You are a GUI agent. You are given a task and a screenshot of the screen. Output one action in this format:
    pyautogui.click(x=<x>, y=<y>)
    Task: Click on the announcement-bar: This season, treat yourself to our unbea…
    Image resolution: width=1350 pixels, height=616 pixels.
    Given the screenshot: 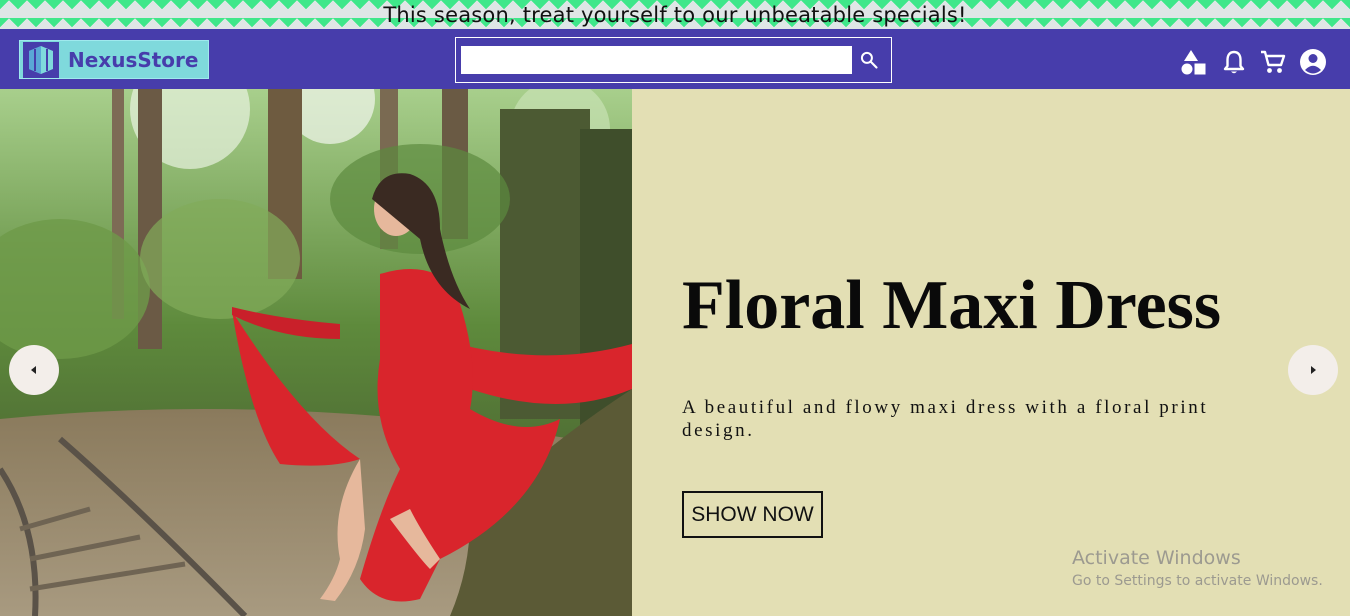 What is the action you would take?
    pyautogui.click(x=675, y=14)
    